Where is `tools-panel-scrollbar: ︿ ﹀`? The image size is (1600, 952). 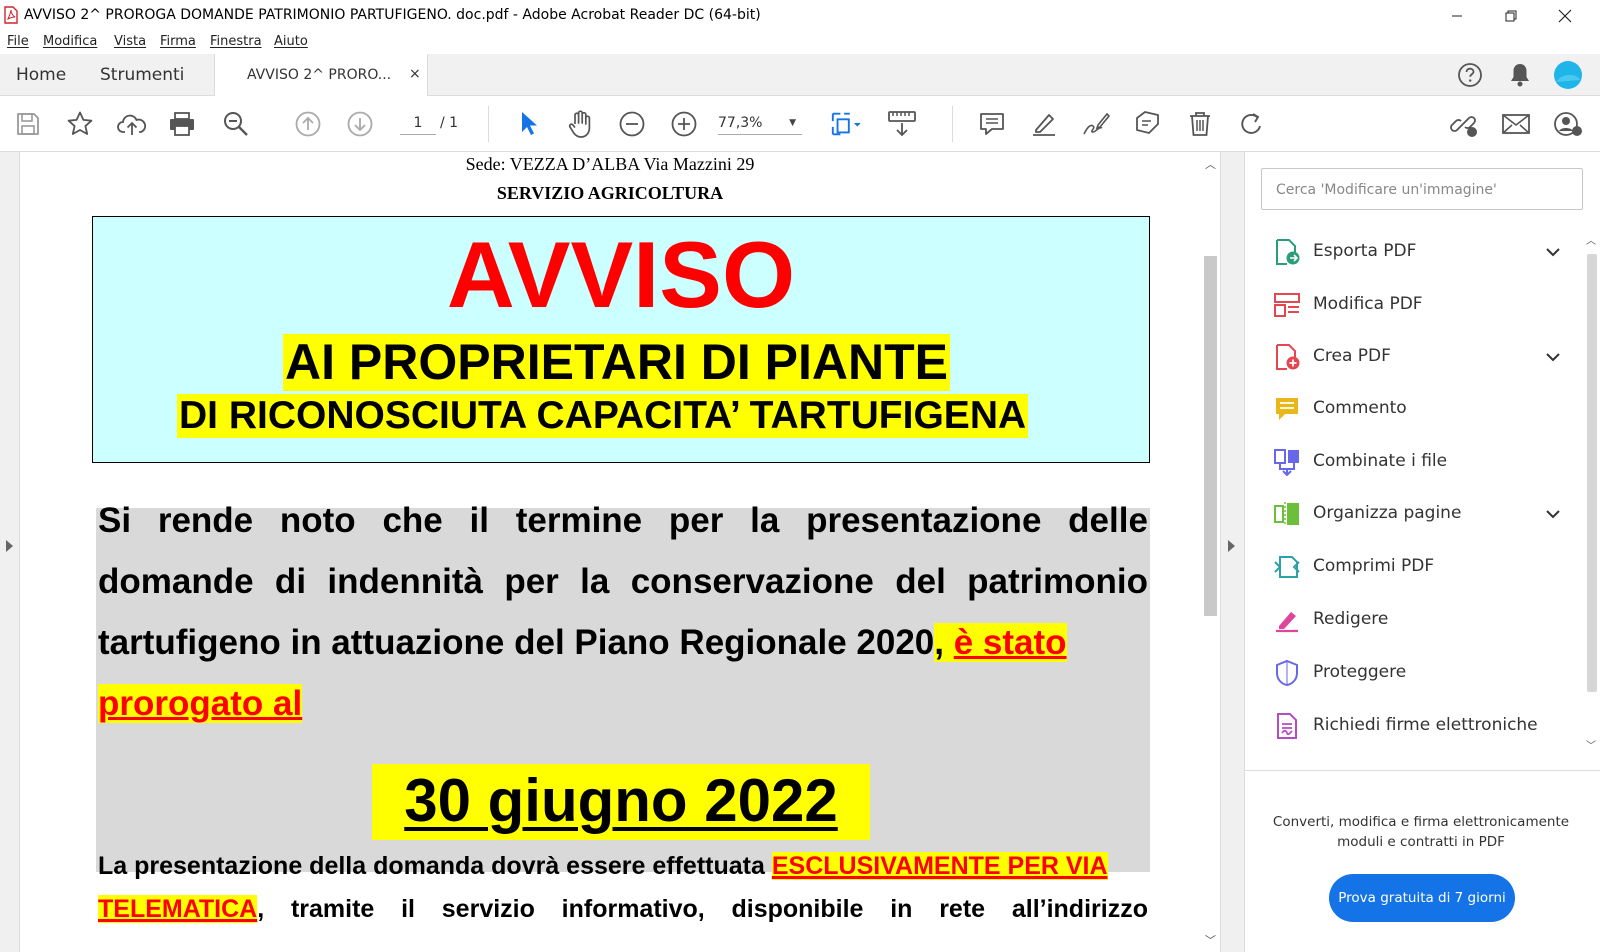 tools-panel-scrollbar: ︿ ﹀ is located at coordinates (1592, 492).